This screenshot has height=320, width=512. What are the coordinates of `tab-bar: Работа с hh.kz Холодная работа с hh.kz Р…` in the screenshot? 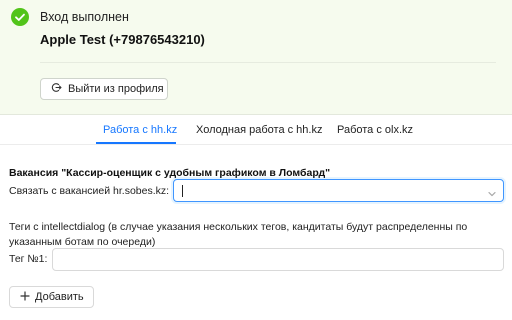 It's located at (256, 130).